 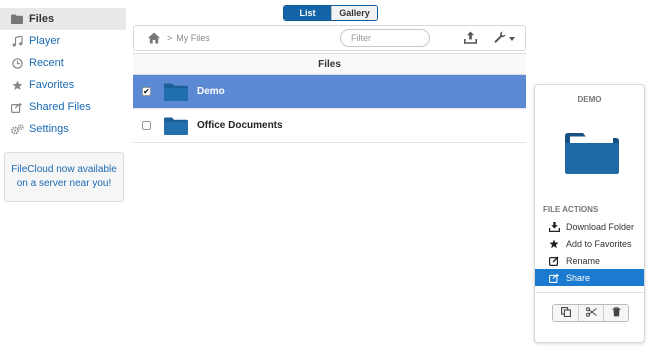 I want to click on row-checkbox, so click(x=146, y=125).